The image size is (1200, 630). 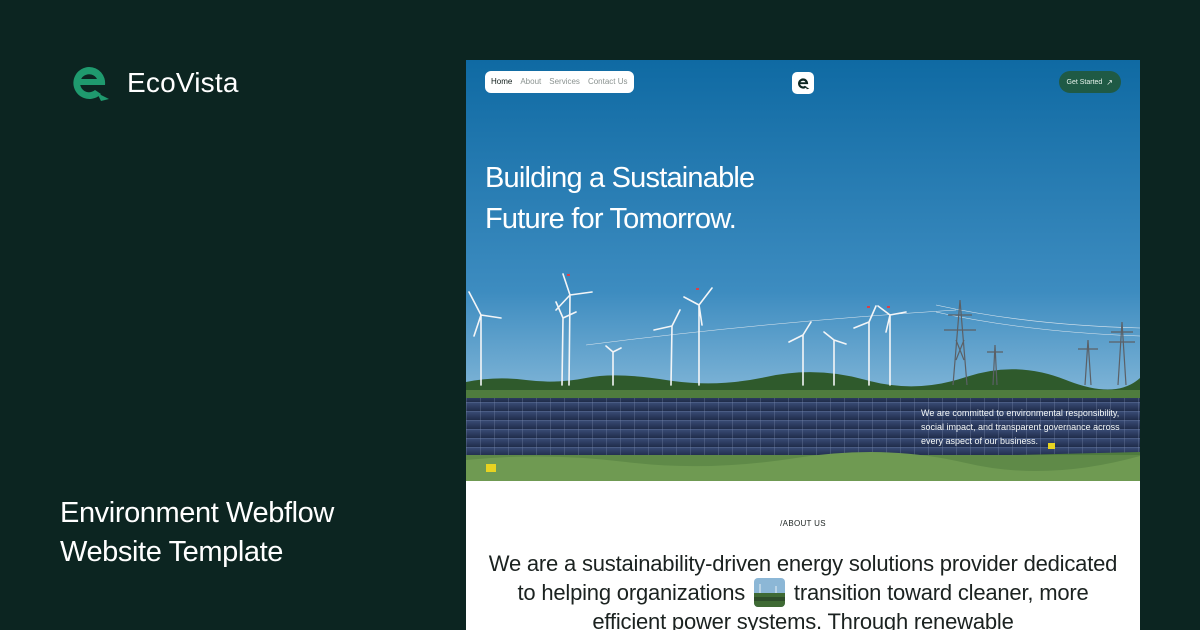 I want to click on nav-about: About, so click(x=530, y=82).